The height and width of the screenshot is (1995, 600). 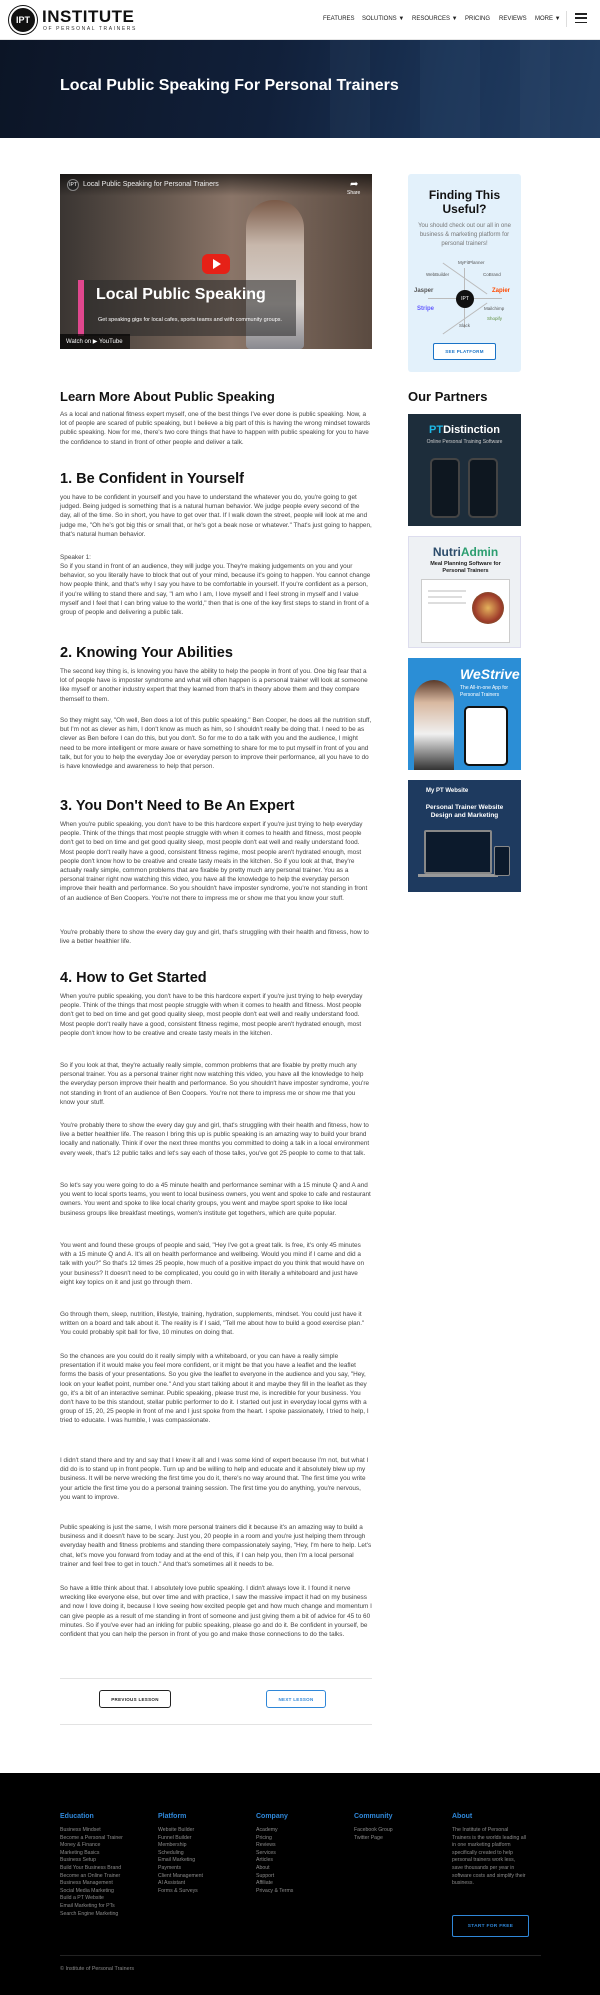 What do you see at coordinates (274, 1884) in the screenshot?
I see `footer-link: Affiliate` at bounding box center [274, 1884].